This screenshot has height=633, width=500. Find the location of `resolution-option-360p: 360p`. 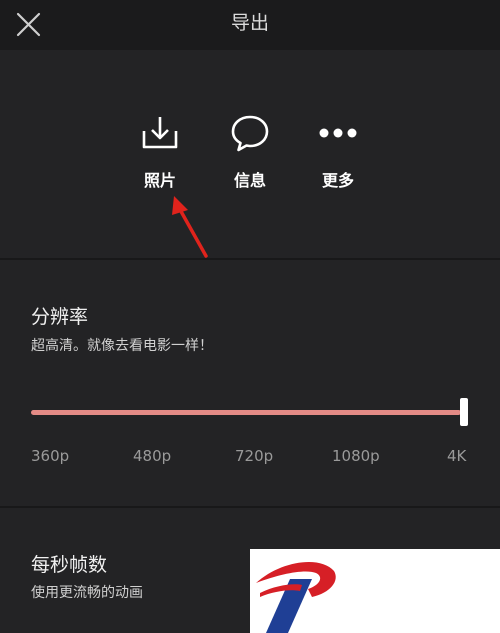

resolution-option-360p: 360p is located at coordinates (50, 456).